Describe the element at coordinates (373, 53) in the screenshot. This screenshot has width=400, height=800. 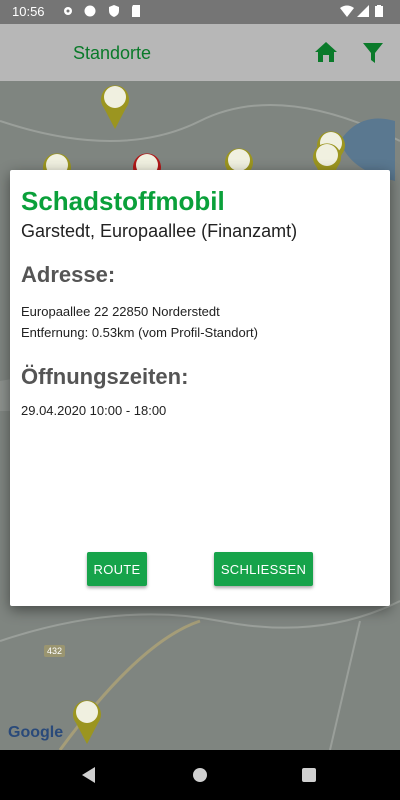
I see `filter-icon` at that location.